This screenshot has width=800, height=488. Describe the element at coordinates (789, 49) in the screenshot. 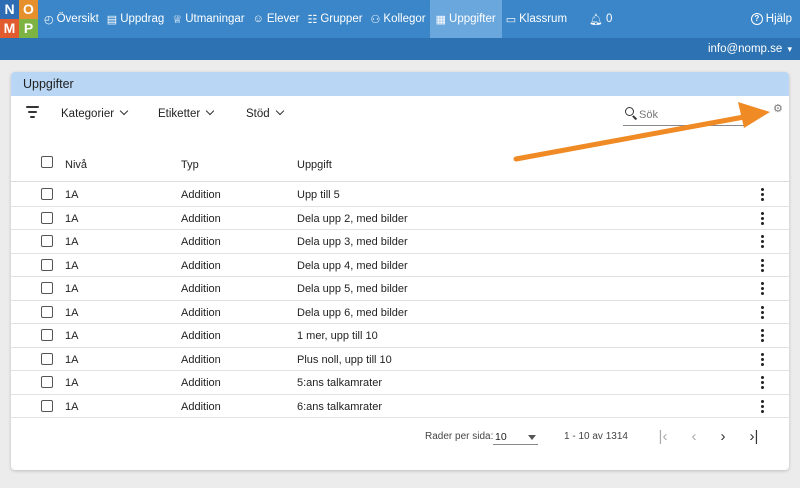

I see `caret-down-icon: ▾` at that location.